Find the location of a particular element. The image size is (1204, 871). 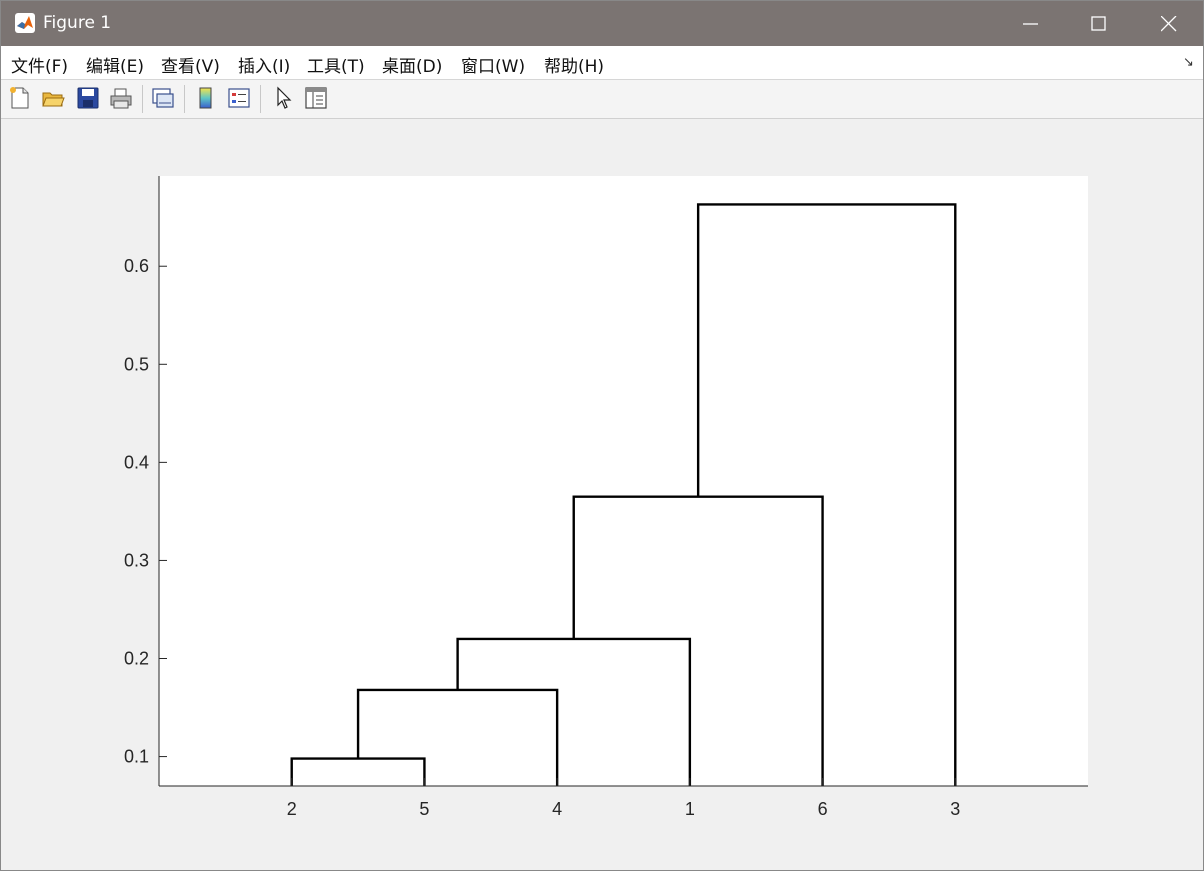

figure-toolbar is located at coordinates (602, 99).